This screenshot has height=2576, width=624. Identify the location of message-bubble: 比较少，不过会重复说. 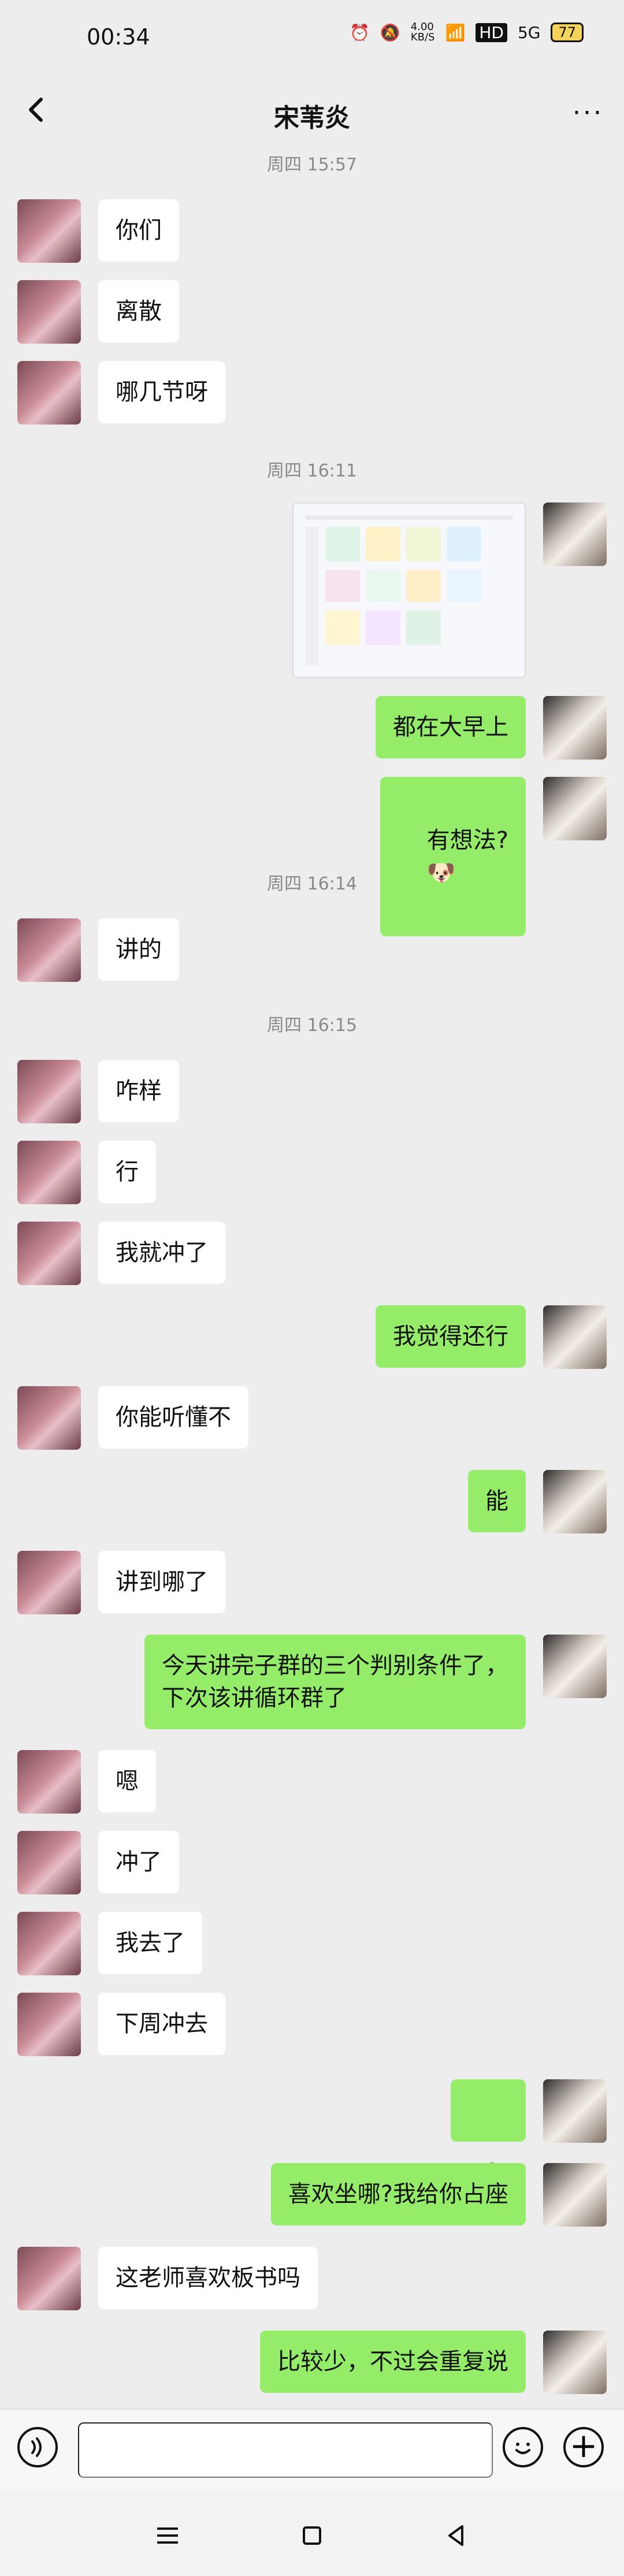
(393, 2362).